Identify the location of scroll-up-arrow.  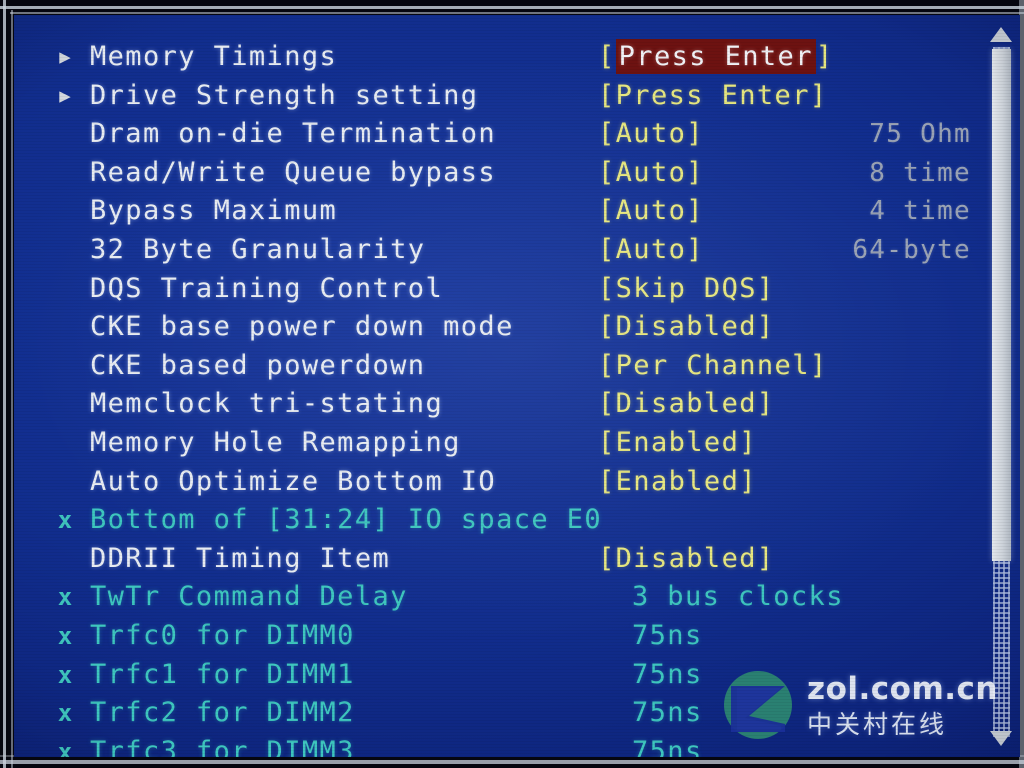
(1001, 36).